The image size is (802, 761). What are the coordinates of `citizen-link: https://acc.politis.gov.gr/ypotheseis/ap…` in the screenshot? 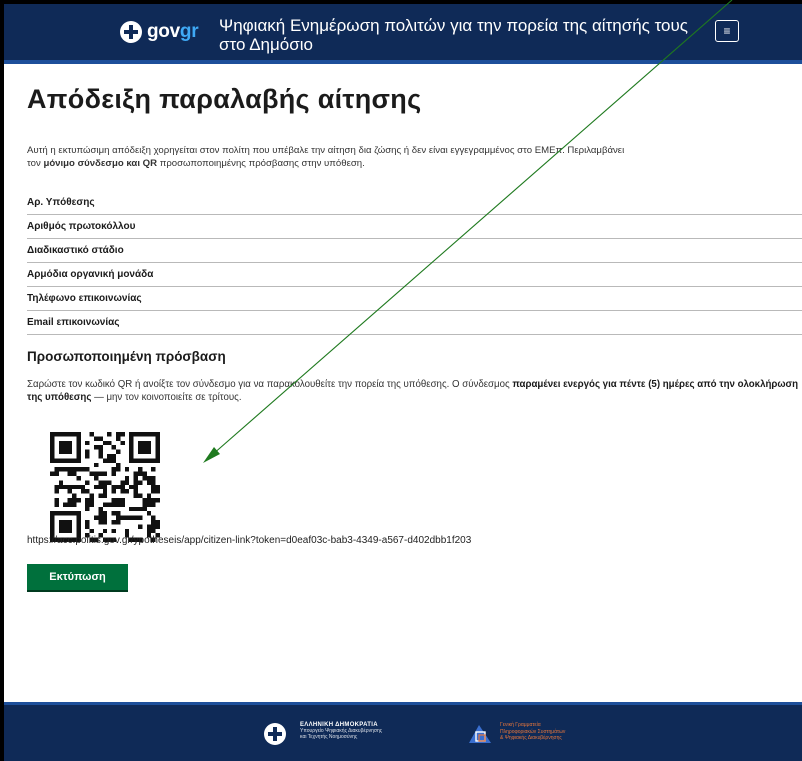 It's located at (249, 540).